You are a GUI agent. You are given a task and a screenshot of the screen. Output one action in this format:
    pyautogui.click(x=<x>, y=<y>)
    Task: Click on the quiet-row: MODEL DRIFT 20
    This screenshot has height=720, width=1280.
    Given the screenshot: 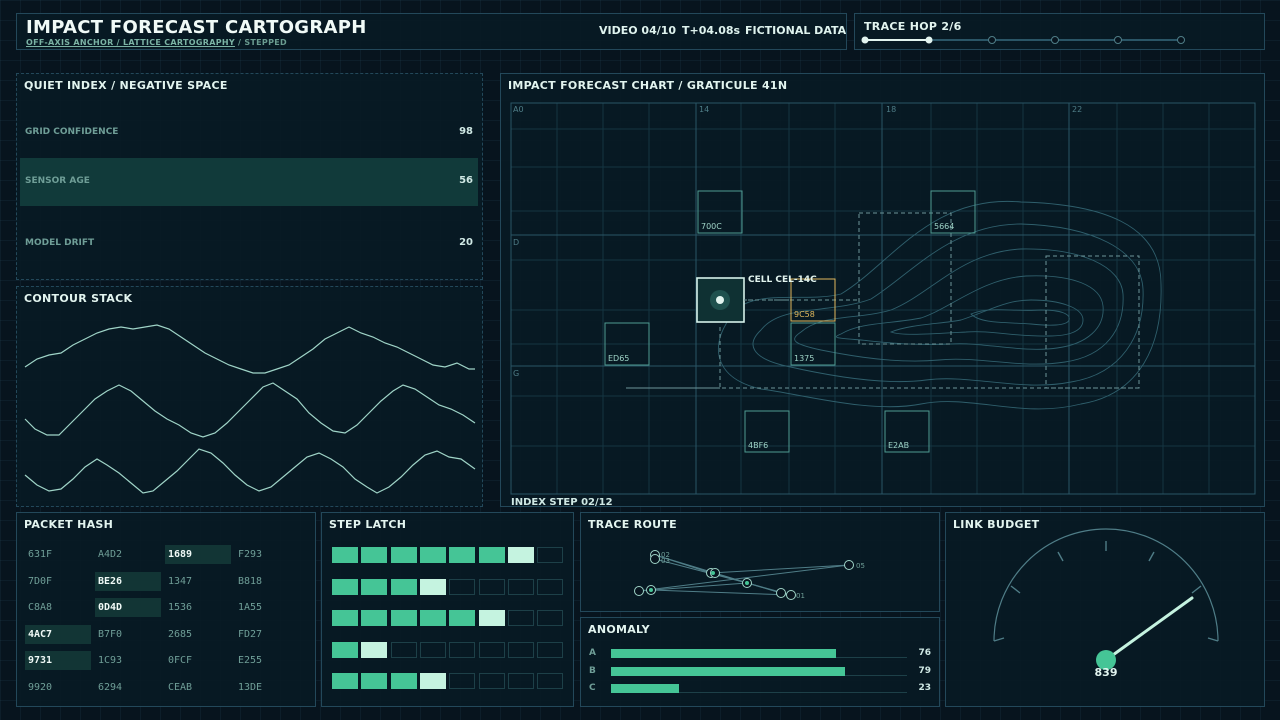 What is the action you would take?
    pyautogui.click(x=249, y=244)
    